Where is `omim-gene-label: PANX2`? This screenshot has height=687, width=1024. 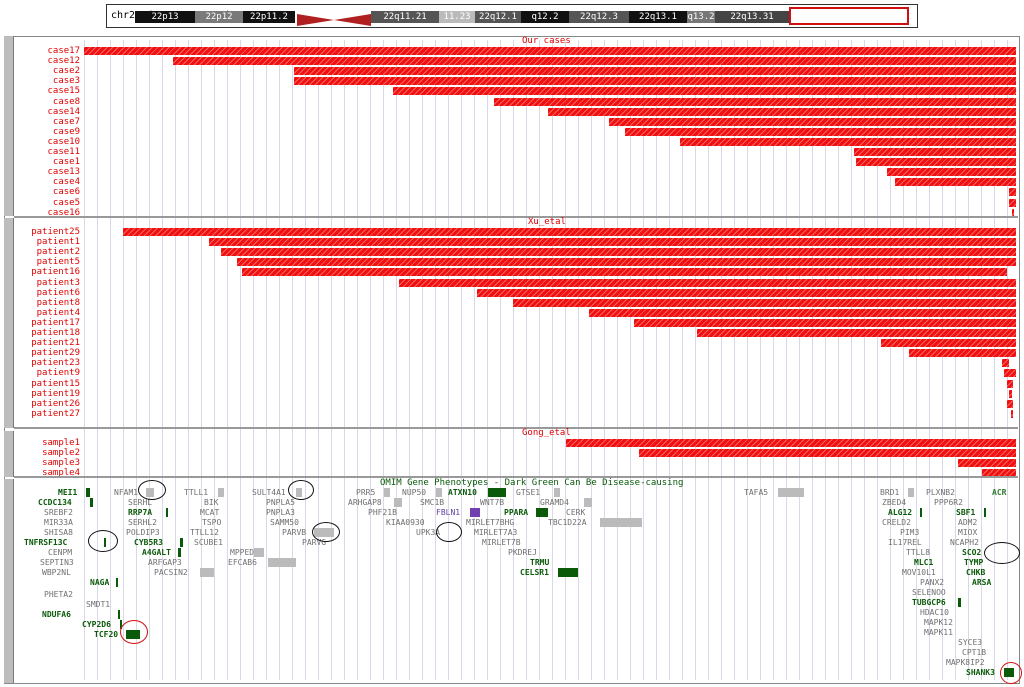 omim-gene-label: PANX2 is located at coordinates (932, 582).